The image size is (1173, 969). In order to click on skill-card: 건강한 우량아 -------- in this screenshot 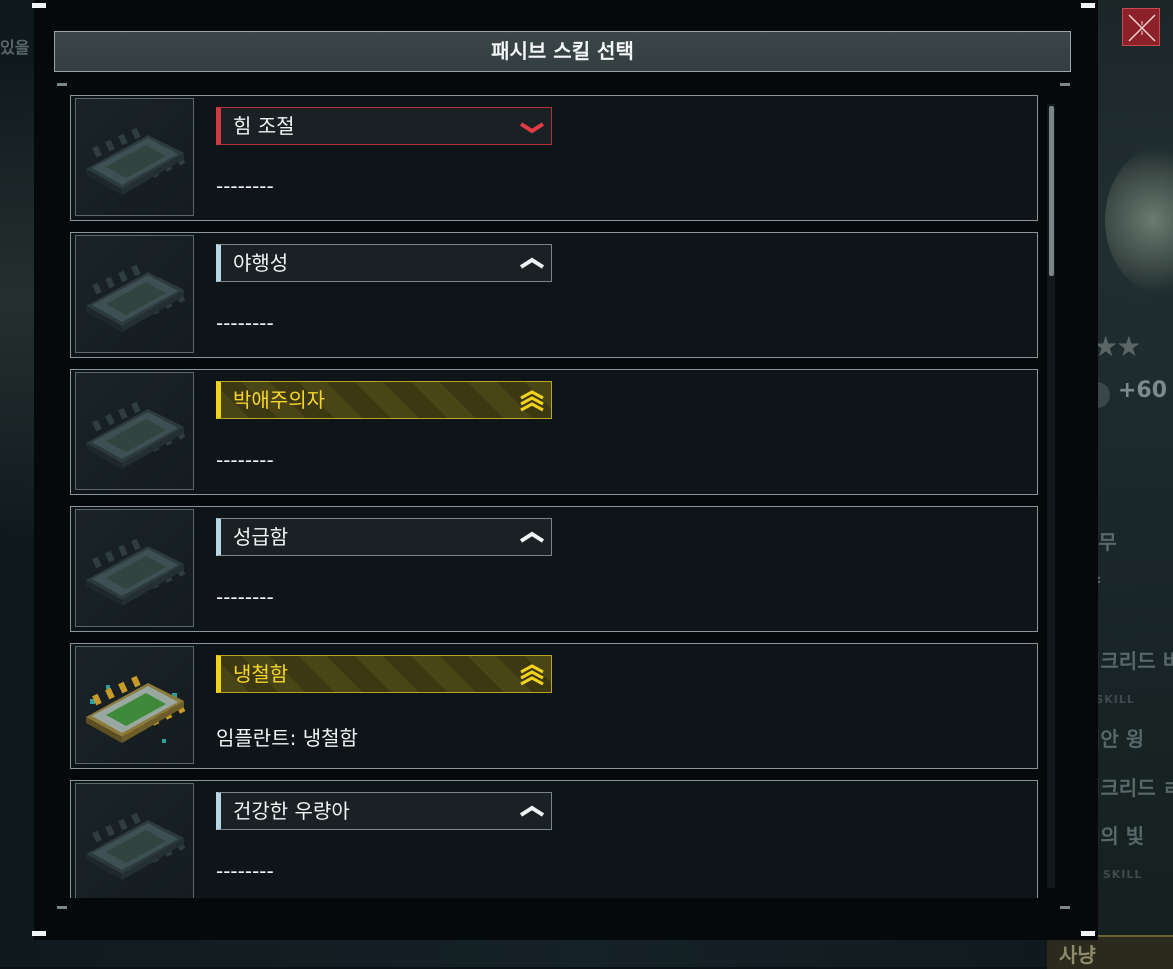, I will do `click(554, 839)`.